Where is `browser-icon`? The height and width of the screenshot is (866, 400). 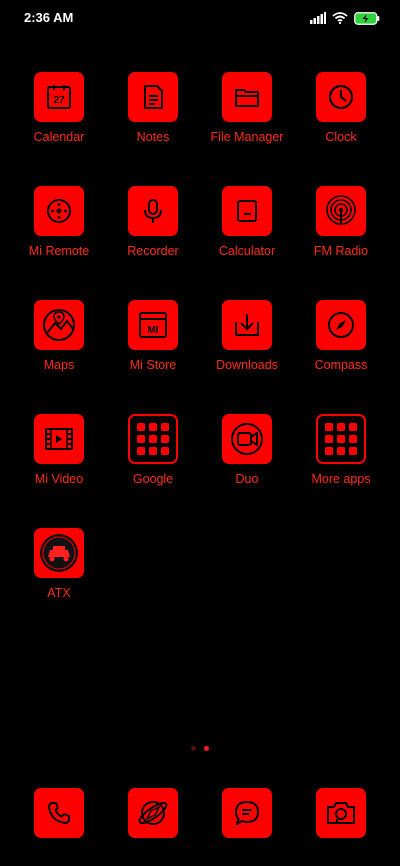
browser-icon is located at coordinates (153, 813).